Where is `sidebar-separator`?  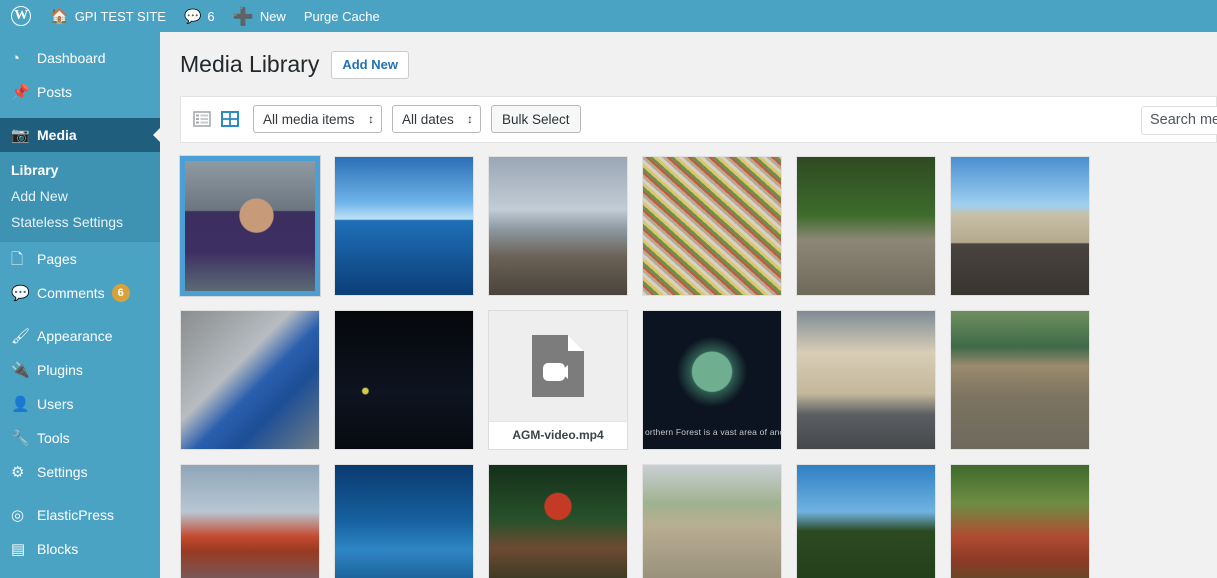
sidebar-separator is located at coordinates (80, 113).